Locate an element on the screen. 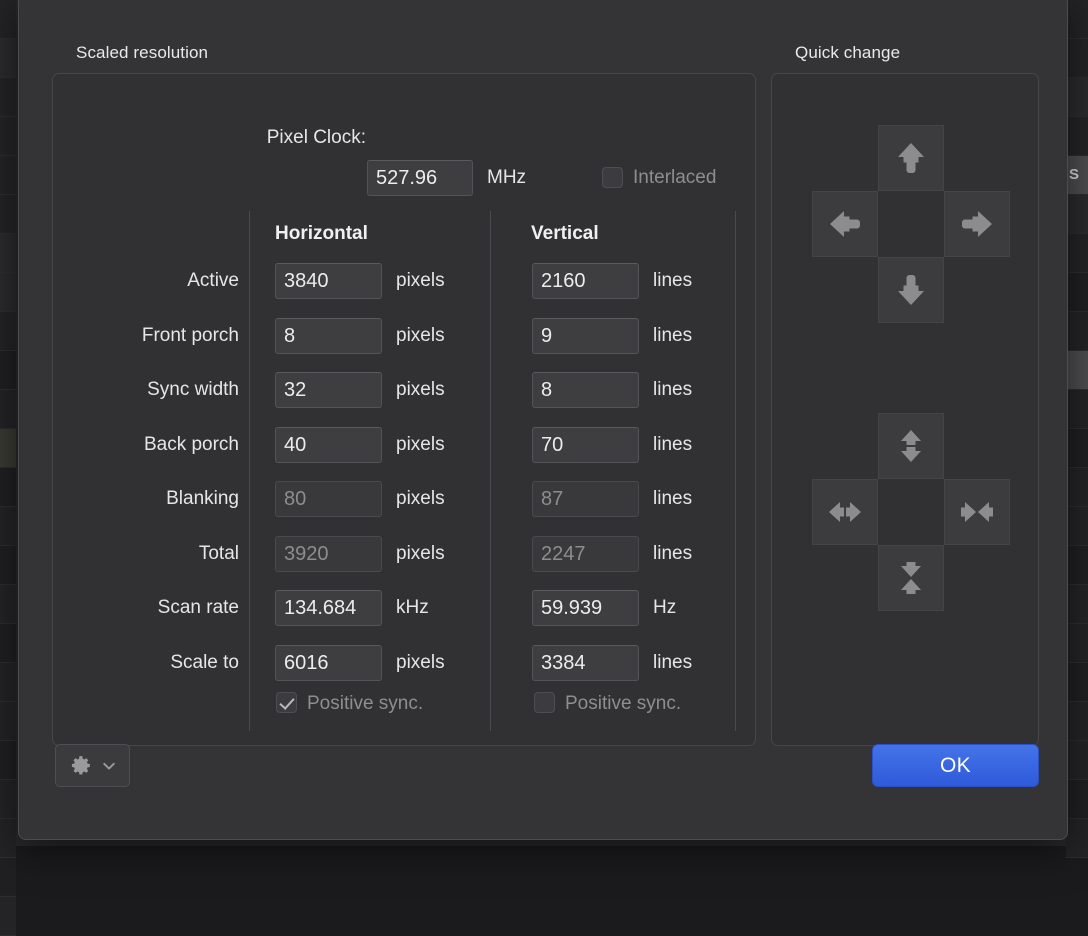 The height and width of the screenshot is (936, 1088). background-list-item-label: S is located at coordinates (1077, 175).